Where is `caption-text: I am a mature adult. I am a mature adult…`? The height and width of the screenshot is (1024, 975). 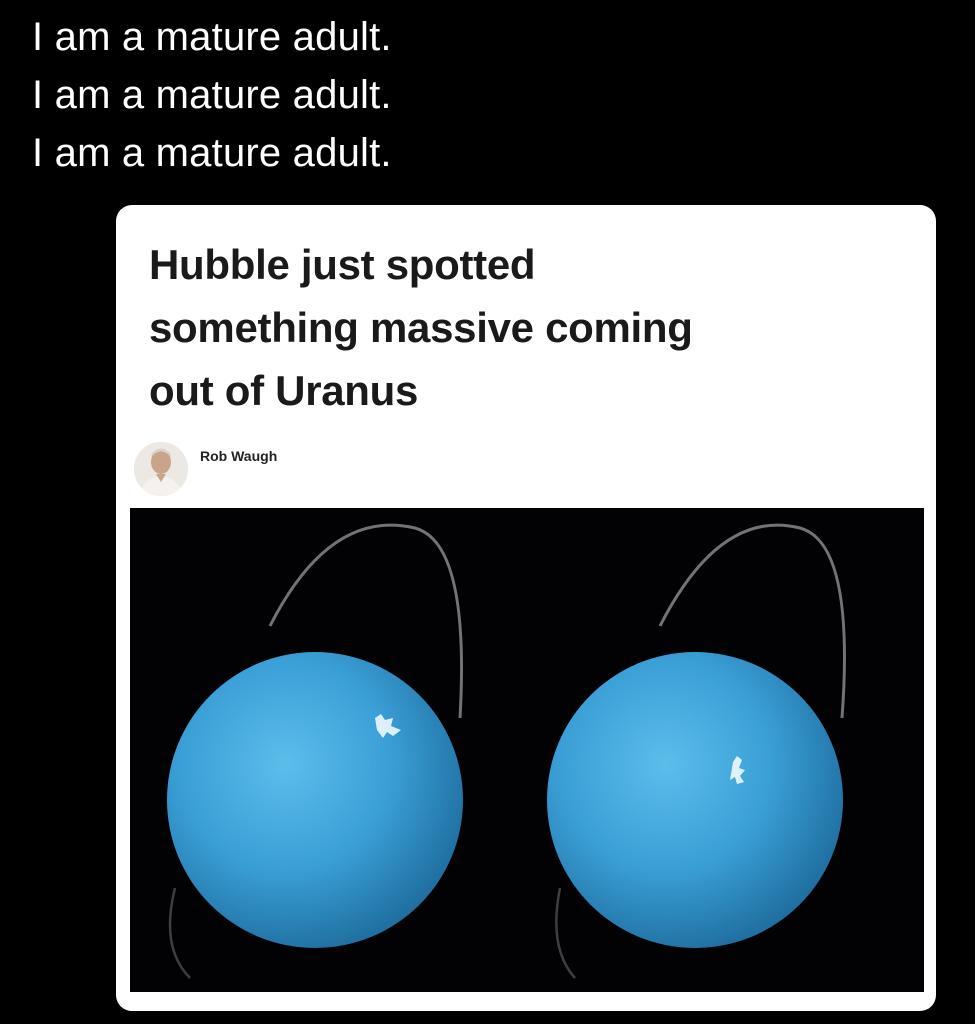
caption-text: I am a mature adult. I am a mature adult… is located at coordinates (212, 95).